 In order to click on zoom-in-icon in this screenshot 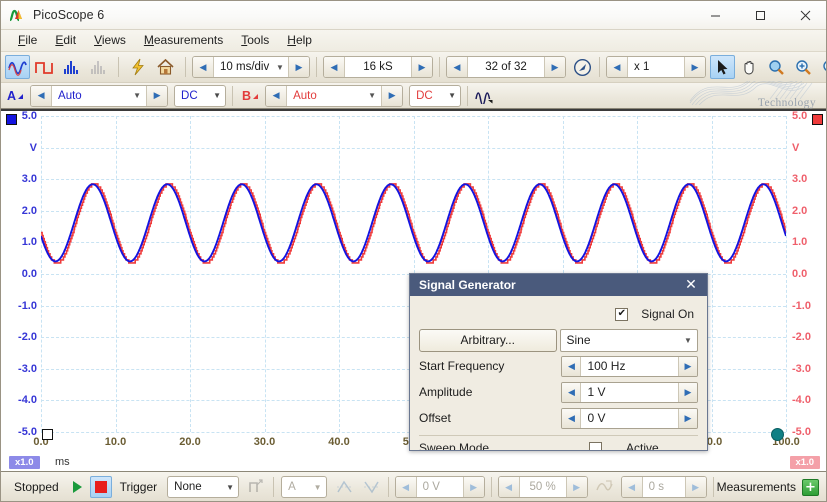, I will do `click(803, 67)`.